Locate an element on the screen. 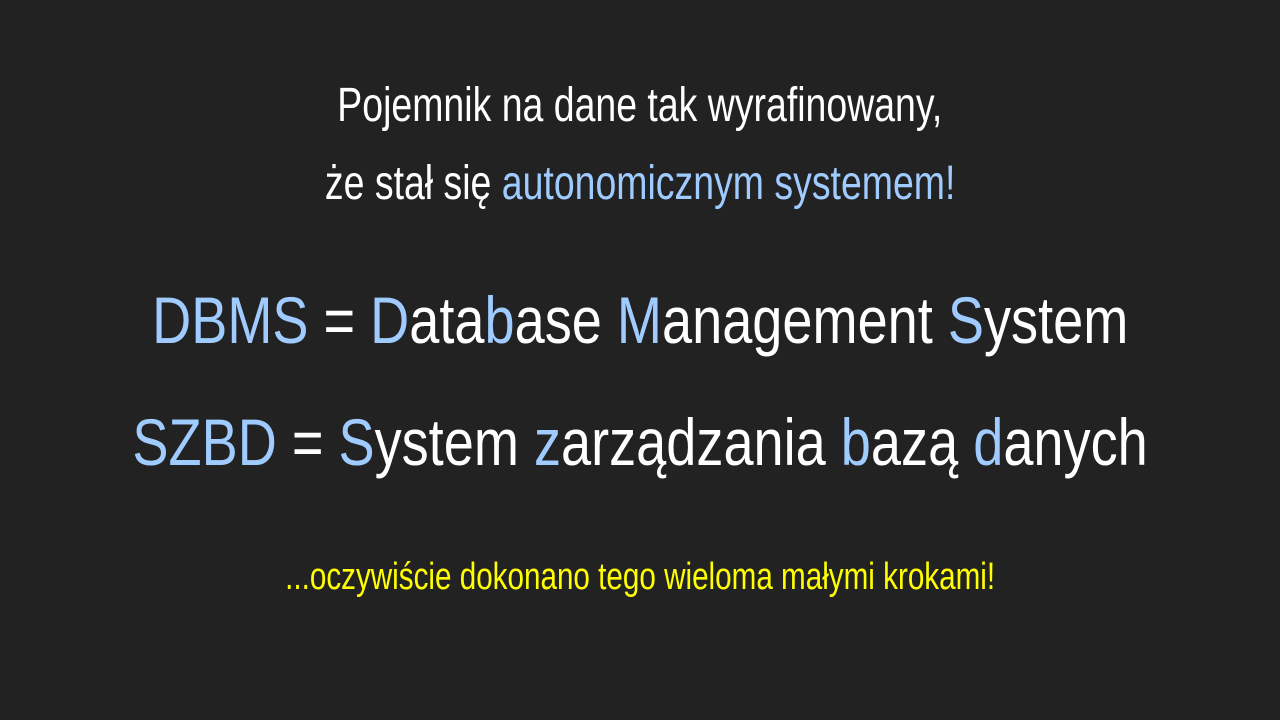 This screenshot has width=1280, height=720. intro-line-2-wrapper: że stał się autonomicznym systemem! is located at coordinates (640, 184).